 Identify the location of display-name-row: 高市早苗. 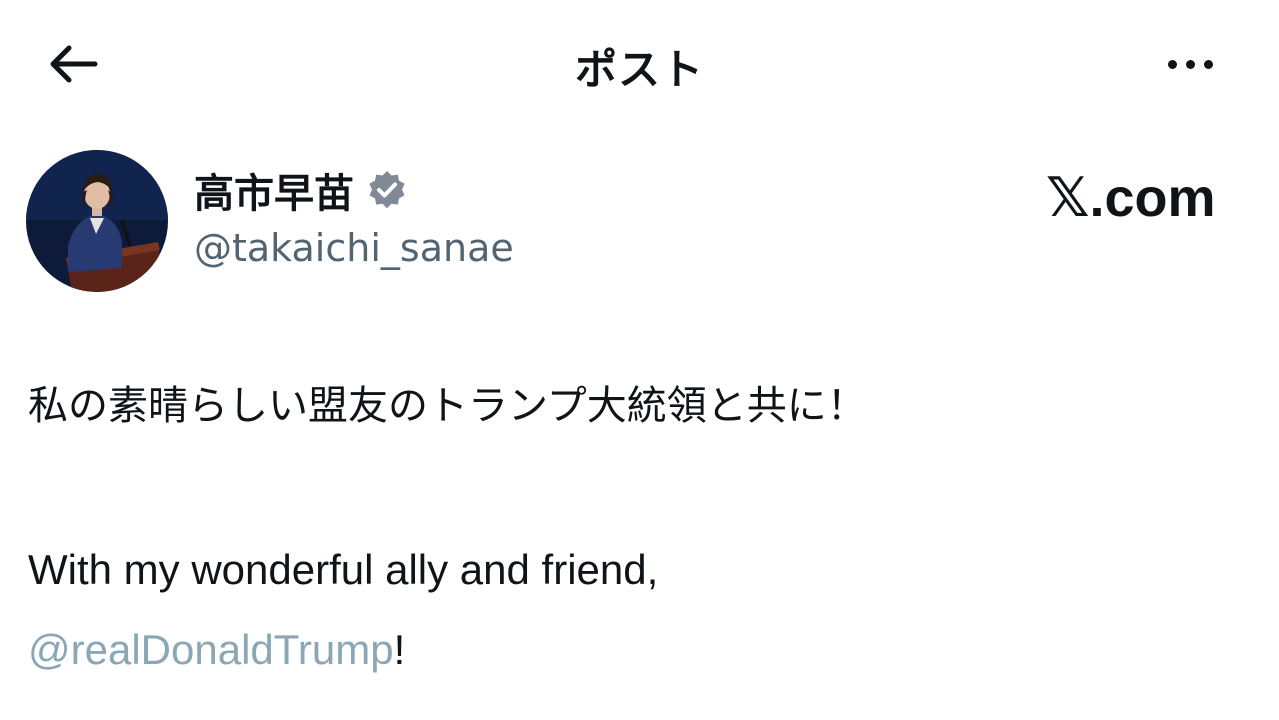
(301, 190).